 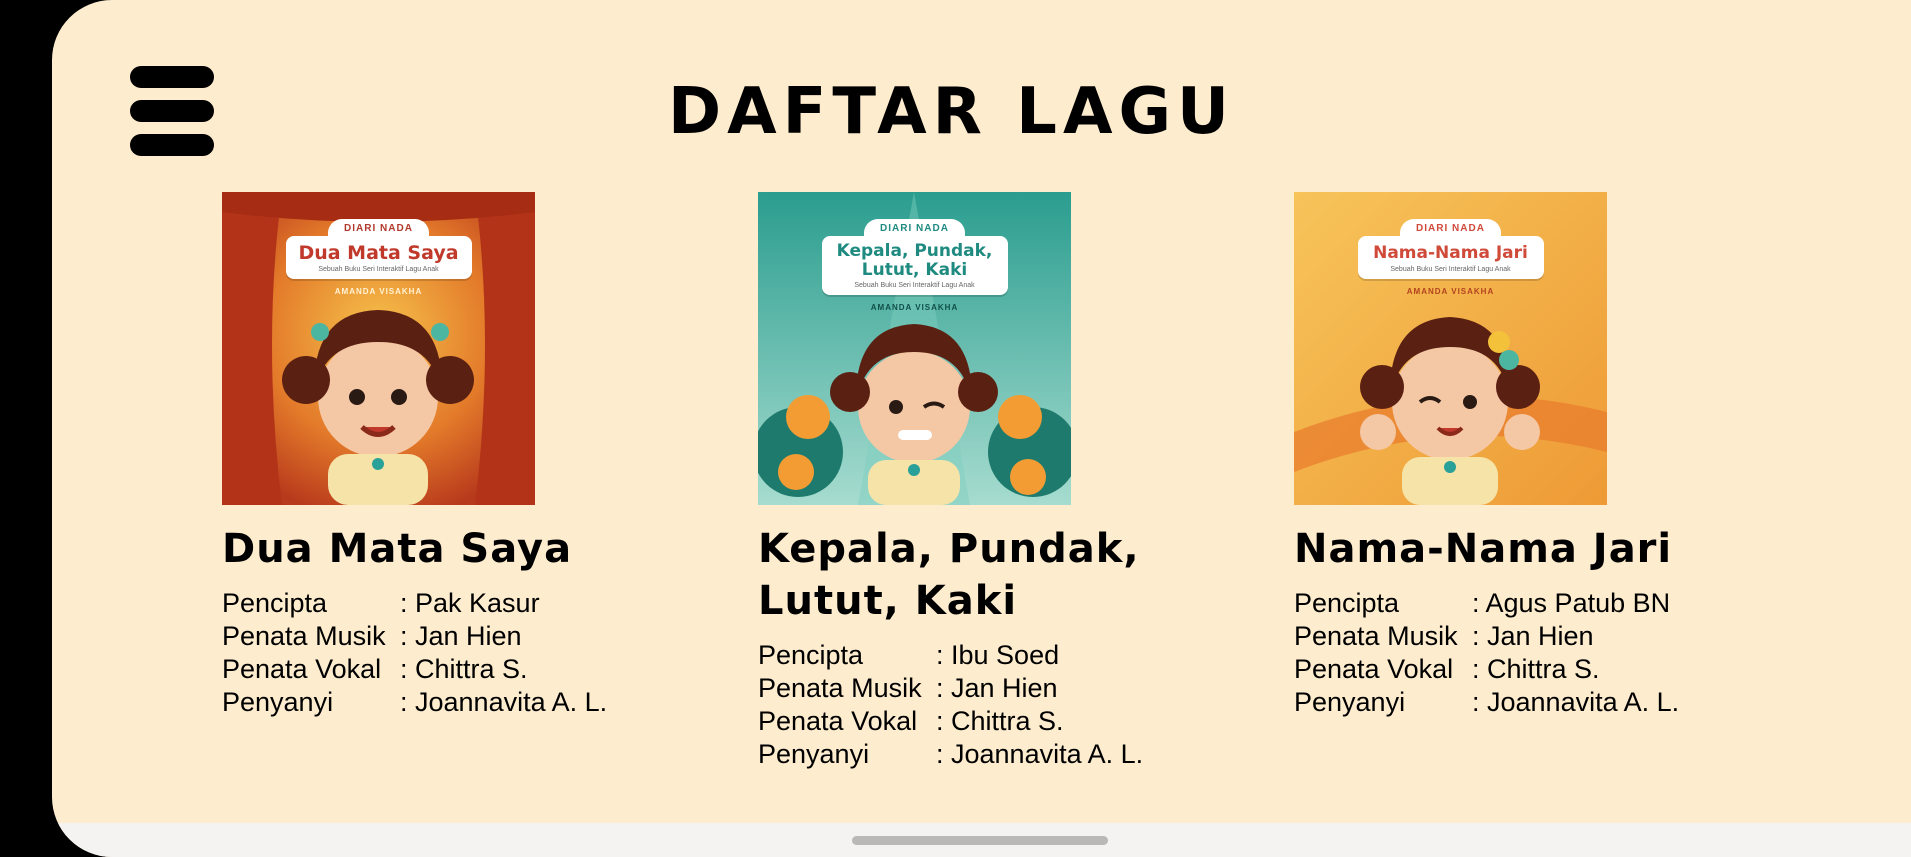 I want to click on credit-value: : Agus Patub BN, so click(x=1571, y=603).